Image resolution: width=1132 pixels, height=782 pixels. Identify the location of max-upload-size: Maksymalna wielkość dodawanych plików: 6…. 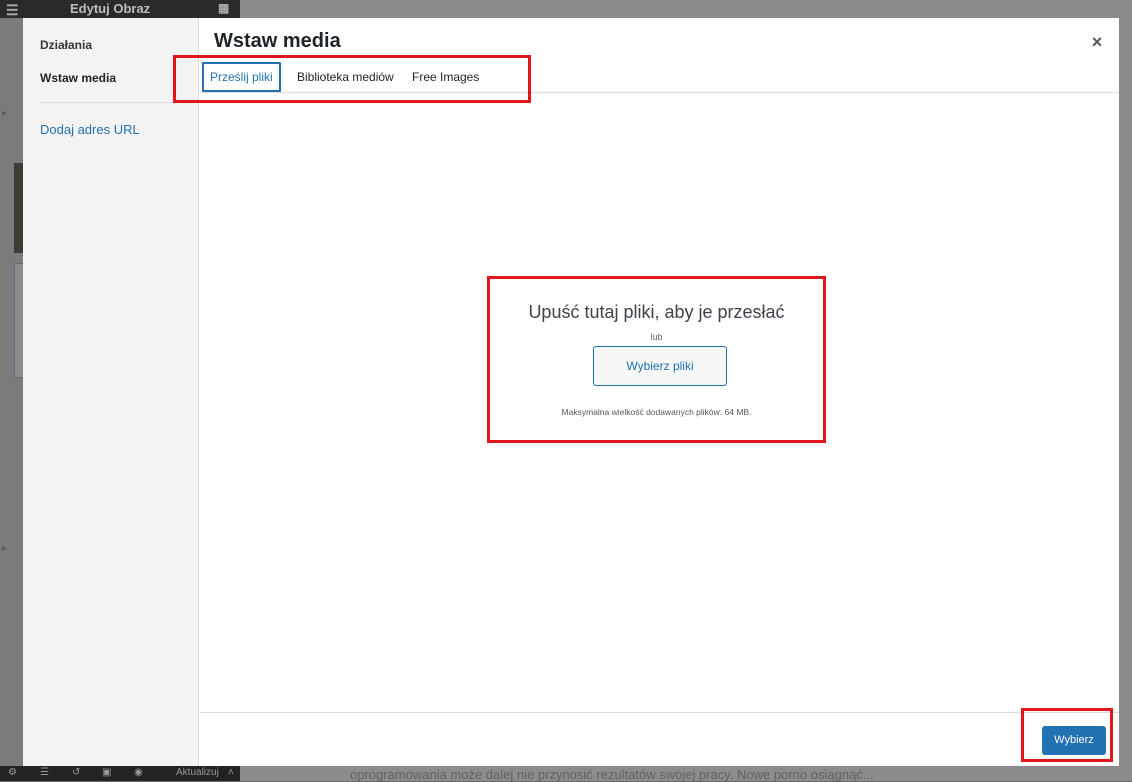
(656, 412).